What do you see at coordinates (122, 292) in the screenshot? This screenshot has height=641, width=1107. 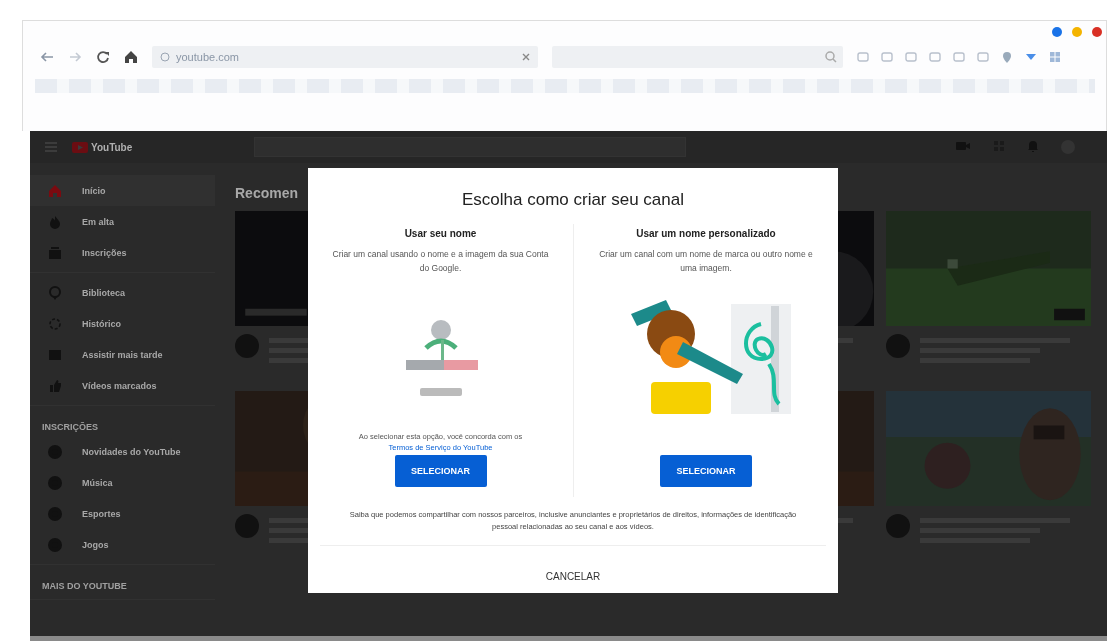 I see `sidebar-item: Biblioteca` at bounding box center [122, 292].